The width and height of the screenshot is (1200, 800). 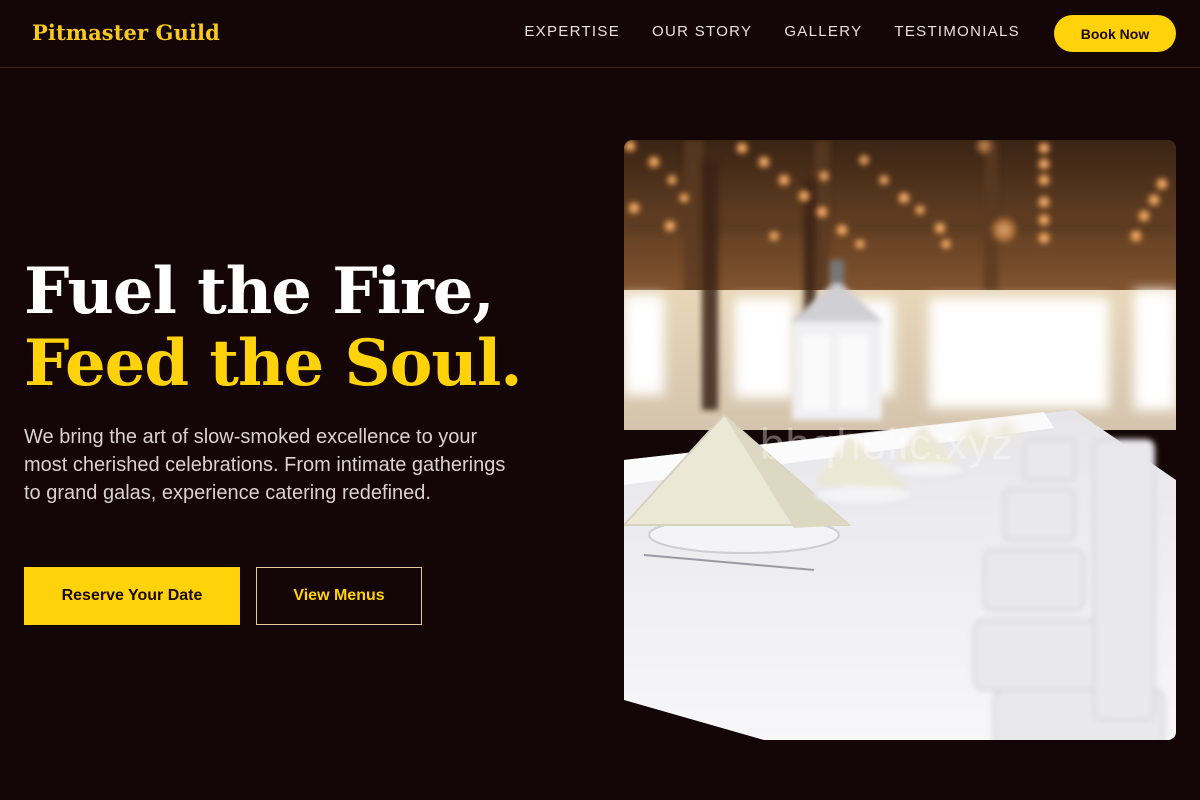 What do you see at coordinates (259, 291) in the screenshot?
I see `hero-title-line-1: Fuel the Fire,` at bounding box center [259, 291].